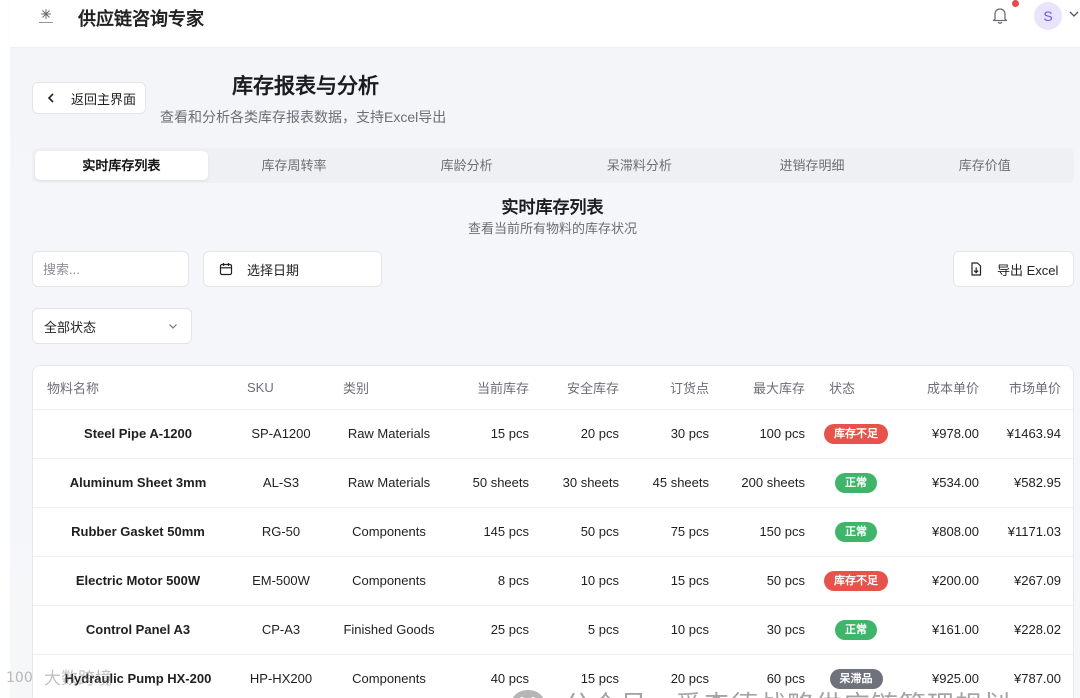  What do you see at coordinates (767, 581) in the screenshot?
I see `cell-max: 50 pcs` at bounding box center [767, 581].